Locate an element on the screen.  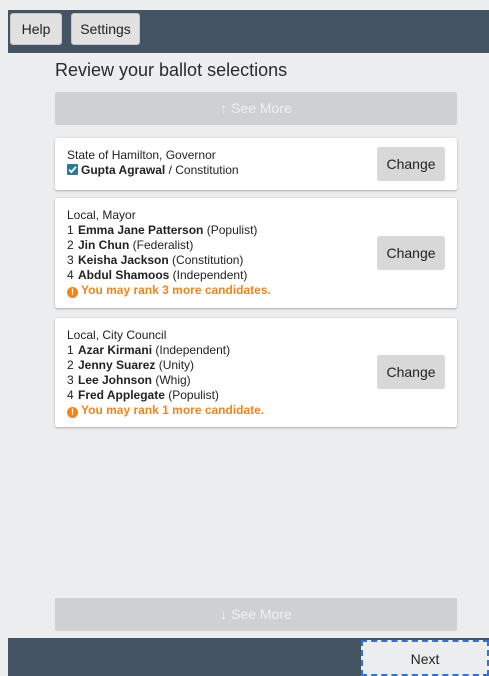
change-mayor-button: Change is located at coordinates (411, 253).